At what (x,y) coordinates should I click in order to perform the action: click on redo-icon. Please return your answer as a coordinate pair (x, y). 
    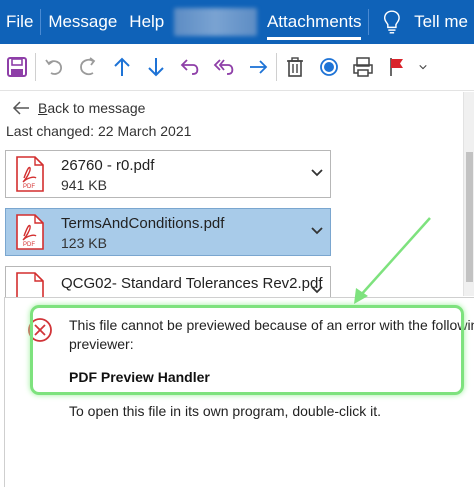
    Looking at the image, I should click on (88, 66).